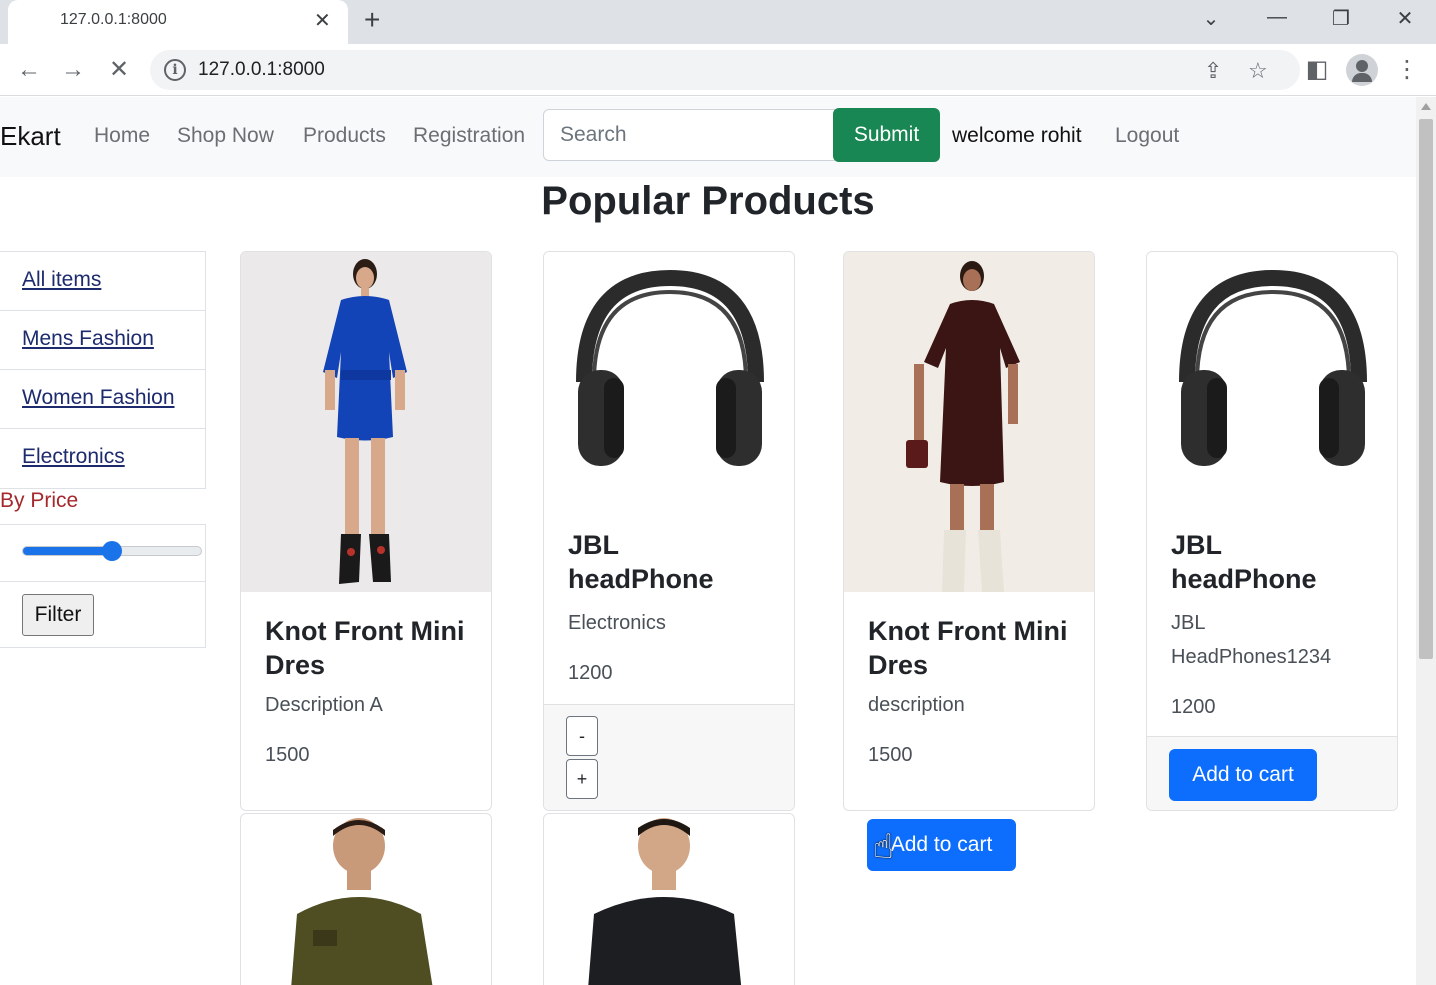 The image size is (1436, 985). I want to click on logout-link: Logout, so click(1147, 136).